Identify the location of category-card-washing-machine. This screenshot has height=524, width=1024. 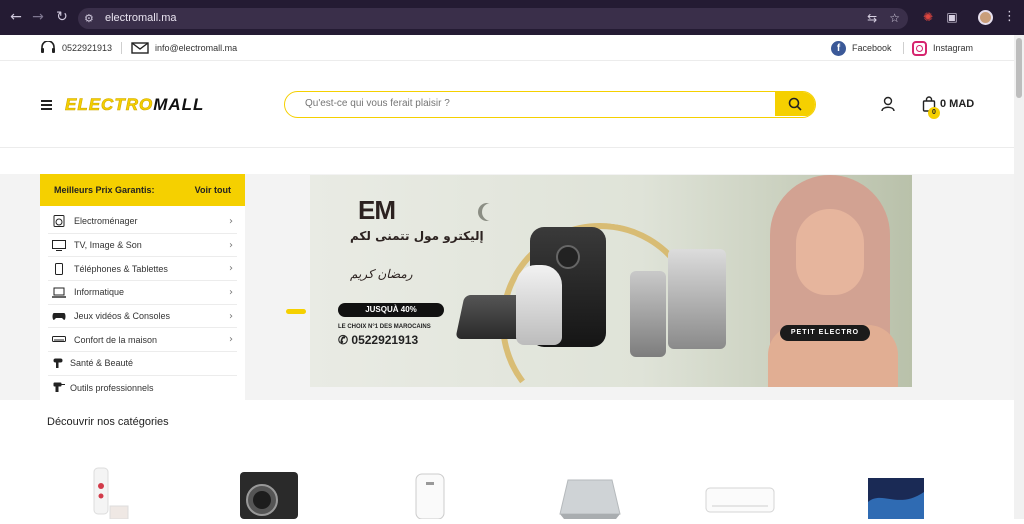
(268, 490).